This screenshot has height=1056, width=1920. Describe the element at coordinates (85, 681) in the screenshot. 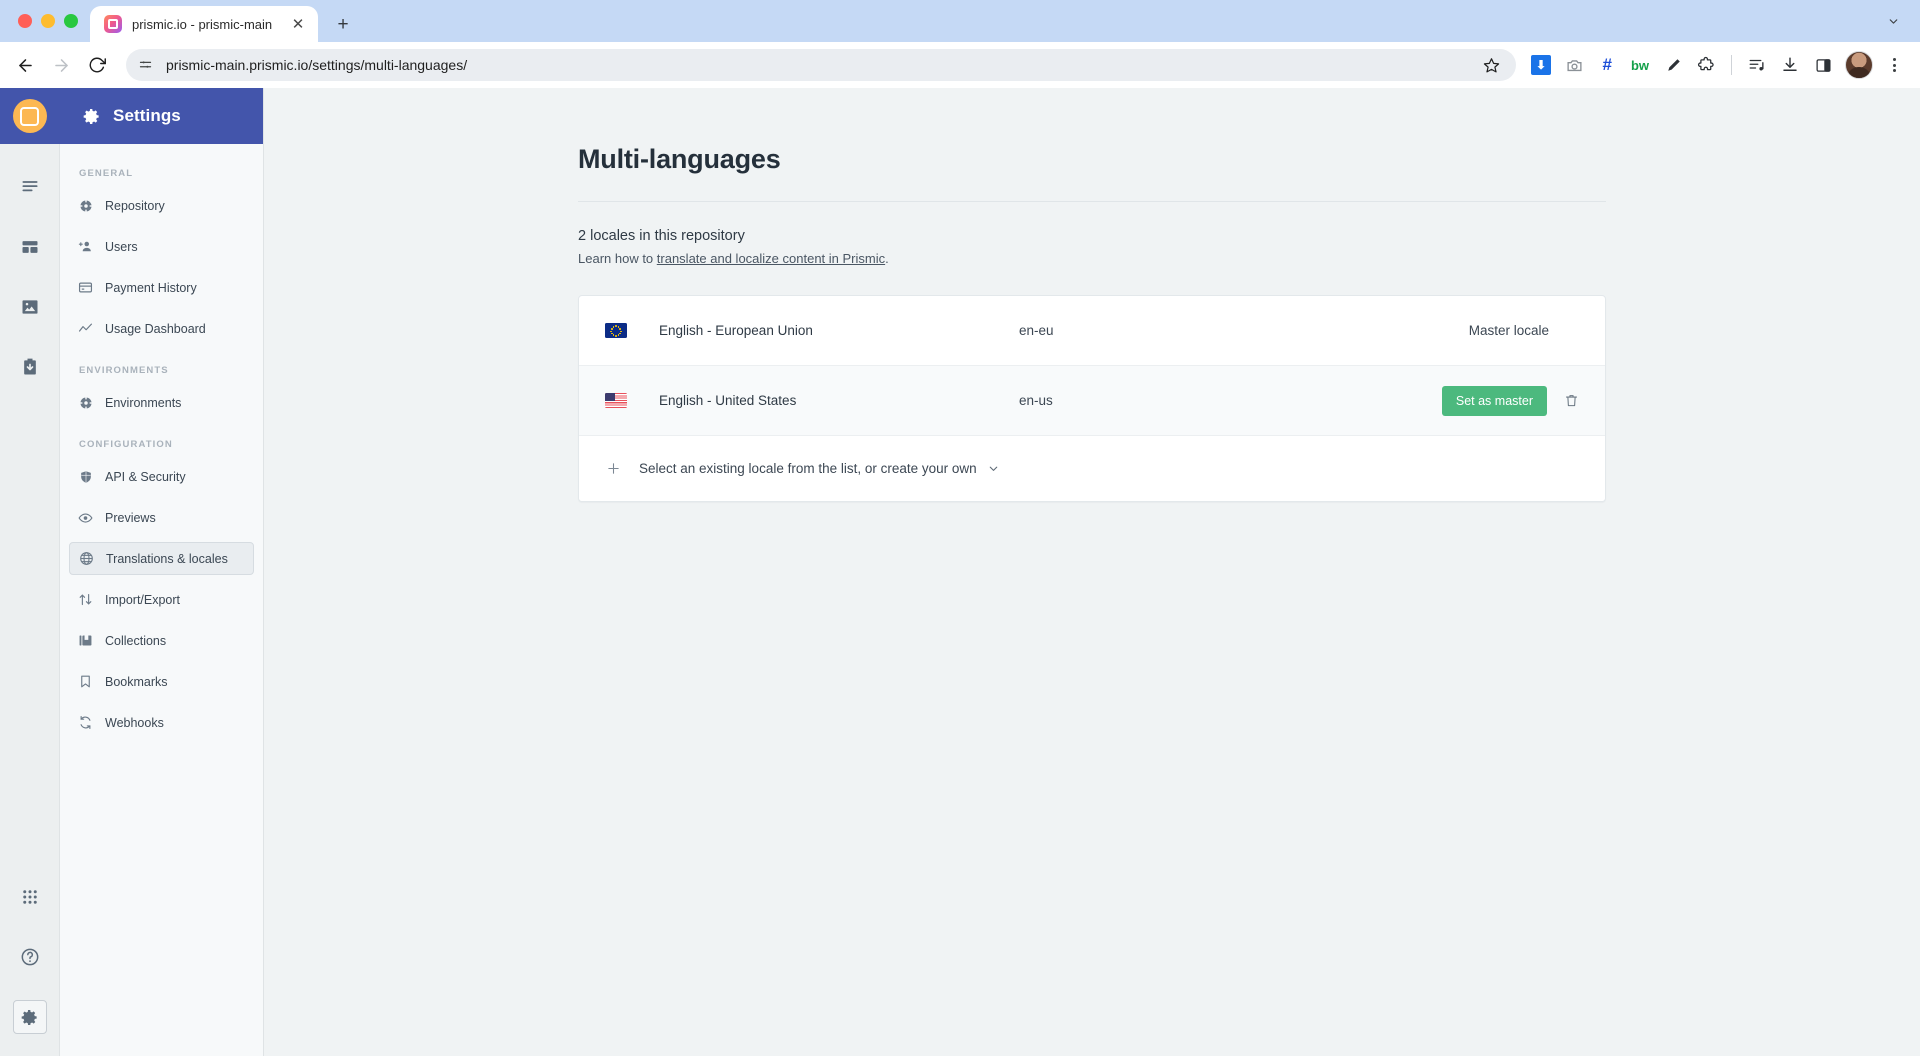

I see `bookmark-icon` at that location.